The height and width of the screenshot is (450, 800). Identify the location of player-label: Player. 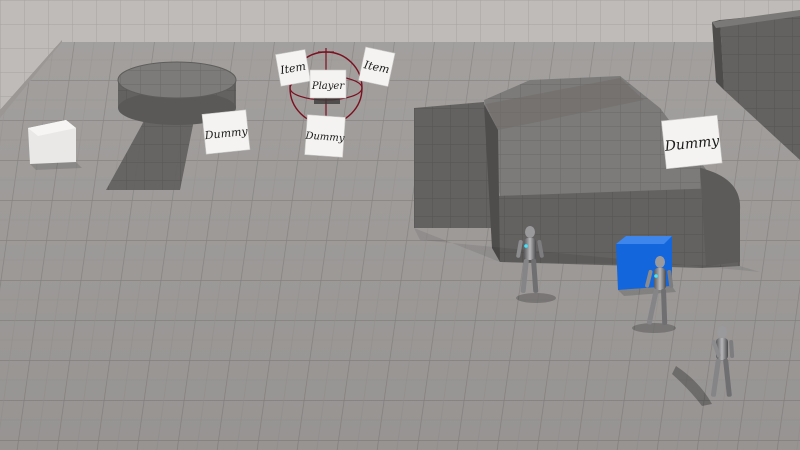
(328, 86).